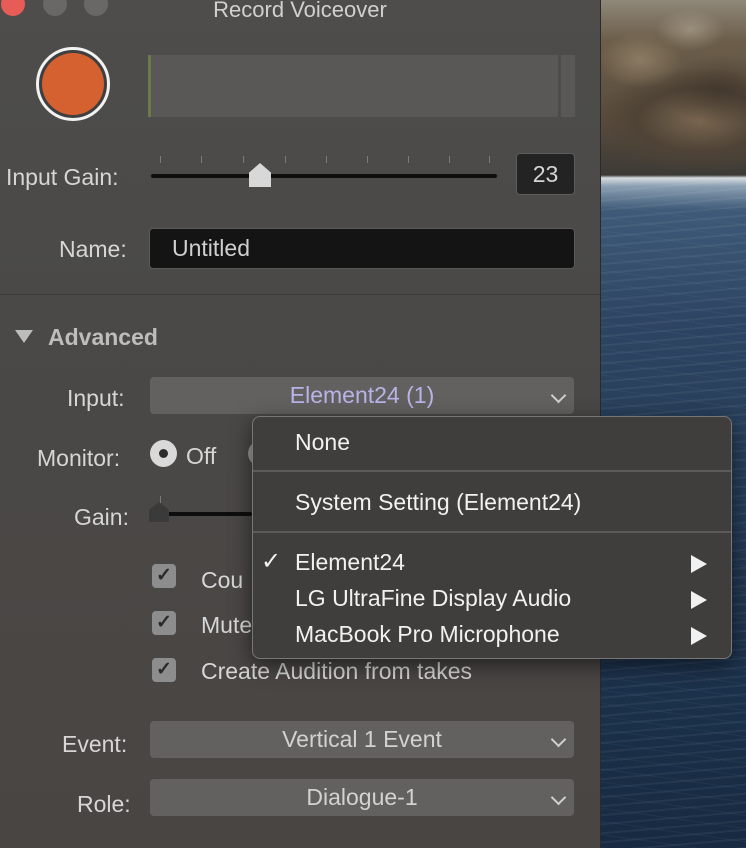 The image size is (746, 848). I want to click on event-popup-value: Vertical 1 Event, so click(362, 739).